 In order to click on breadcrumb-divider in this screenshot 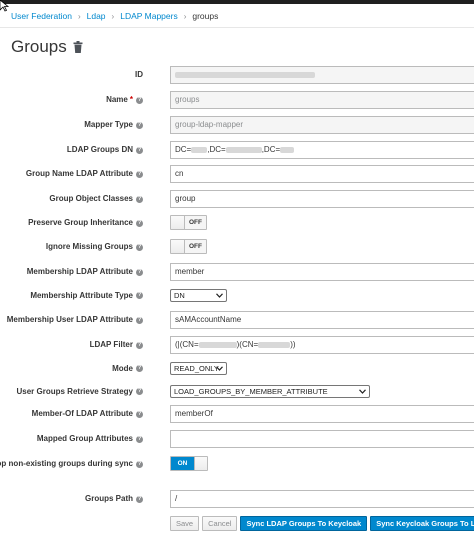, I will do `click(237, 27)`.